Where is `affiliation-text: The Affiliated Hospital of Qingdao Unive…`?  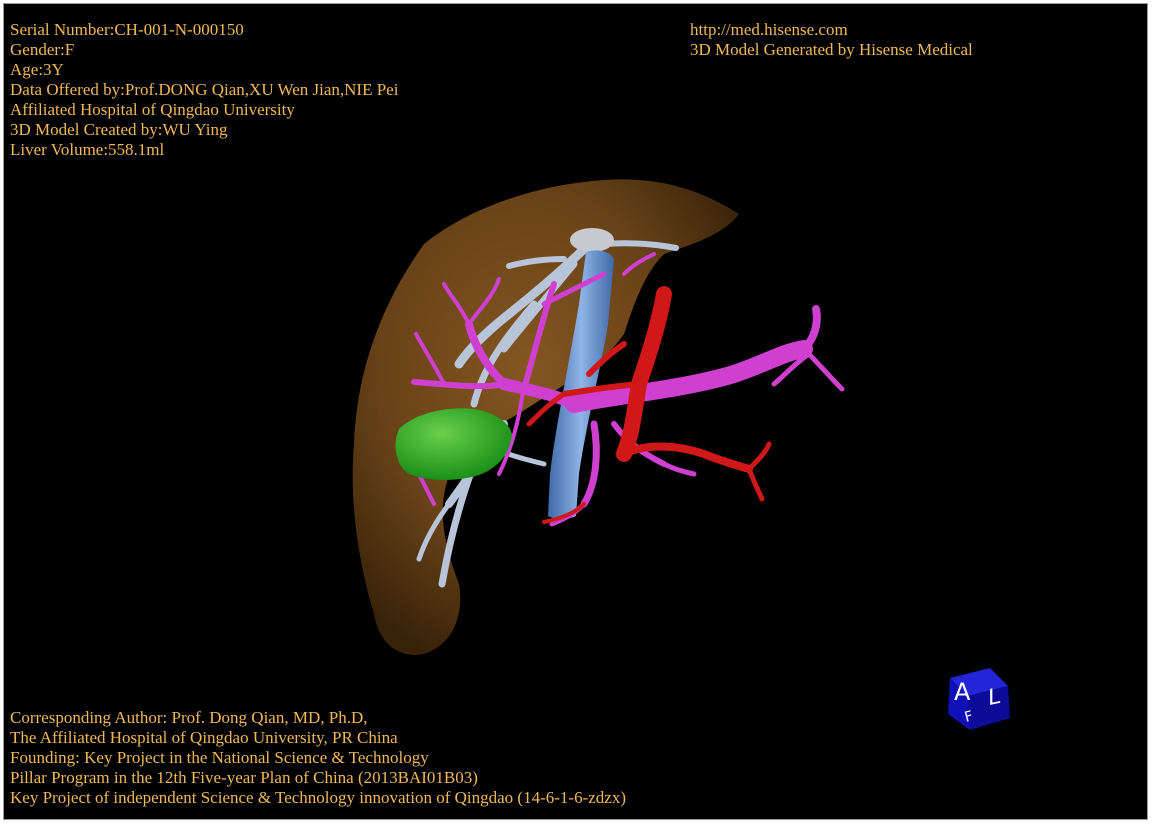 affiliation-text: The Affiliated Hospital of Qingdao Unive… is located at coordinates (204, 737).